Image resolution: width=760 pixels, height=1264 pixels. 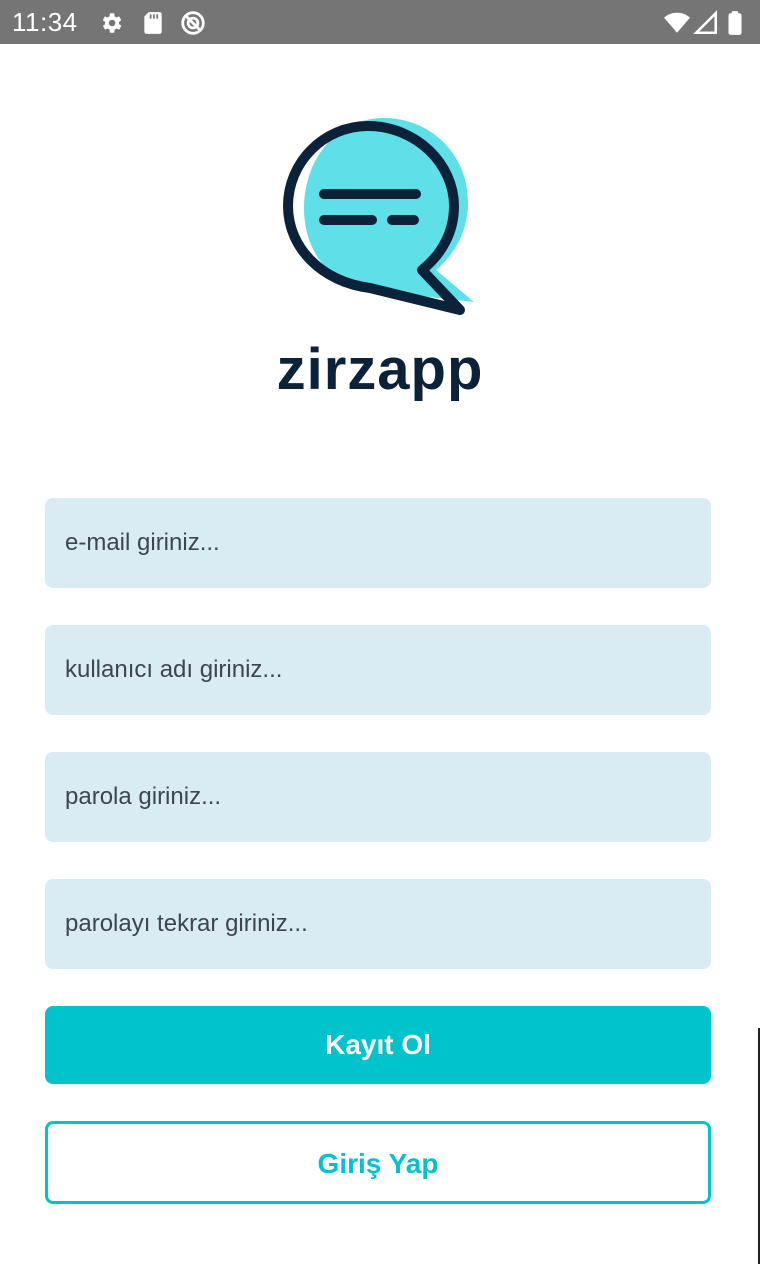 What do you see at coordinates (378, 216) in the screenshot?
I see `chat-bubble-logo-icon` at bounding box center [378, 216].